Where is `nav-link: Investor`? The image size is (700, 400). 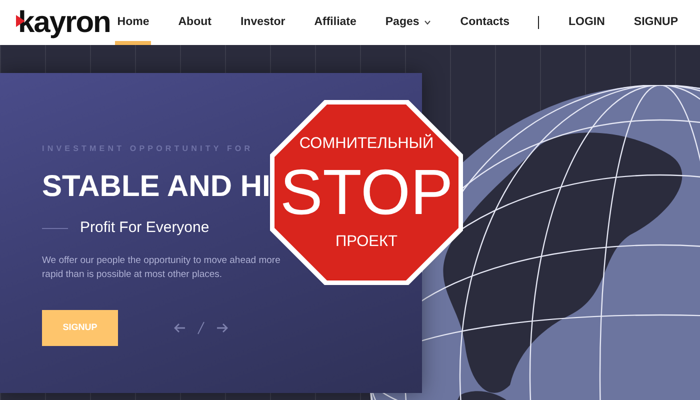
nav-link: Investor is located at coordinates (263, 22).